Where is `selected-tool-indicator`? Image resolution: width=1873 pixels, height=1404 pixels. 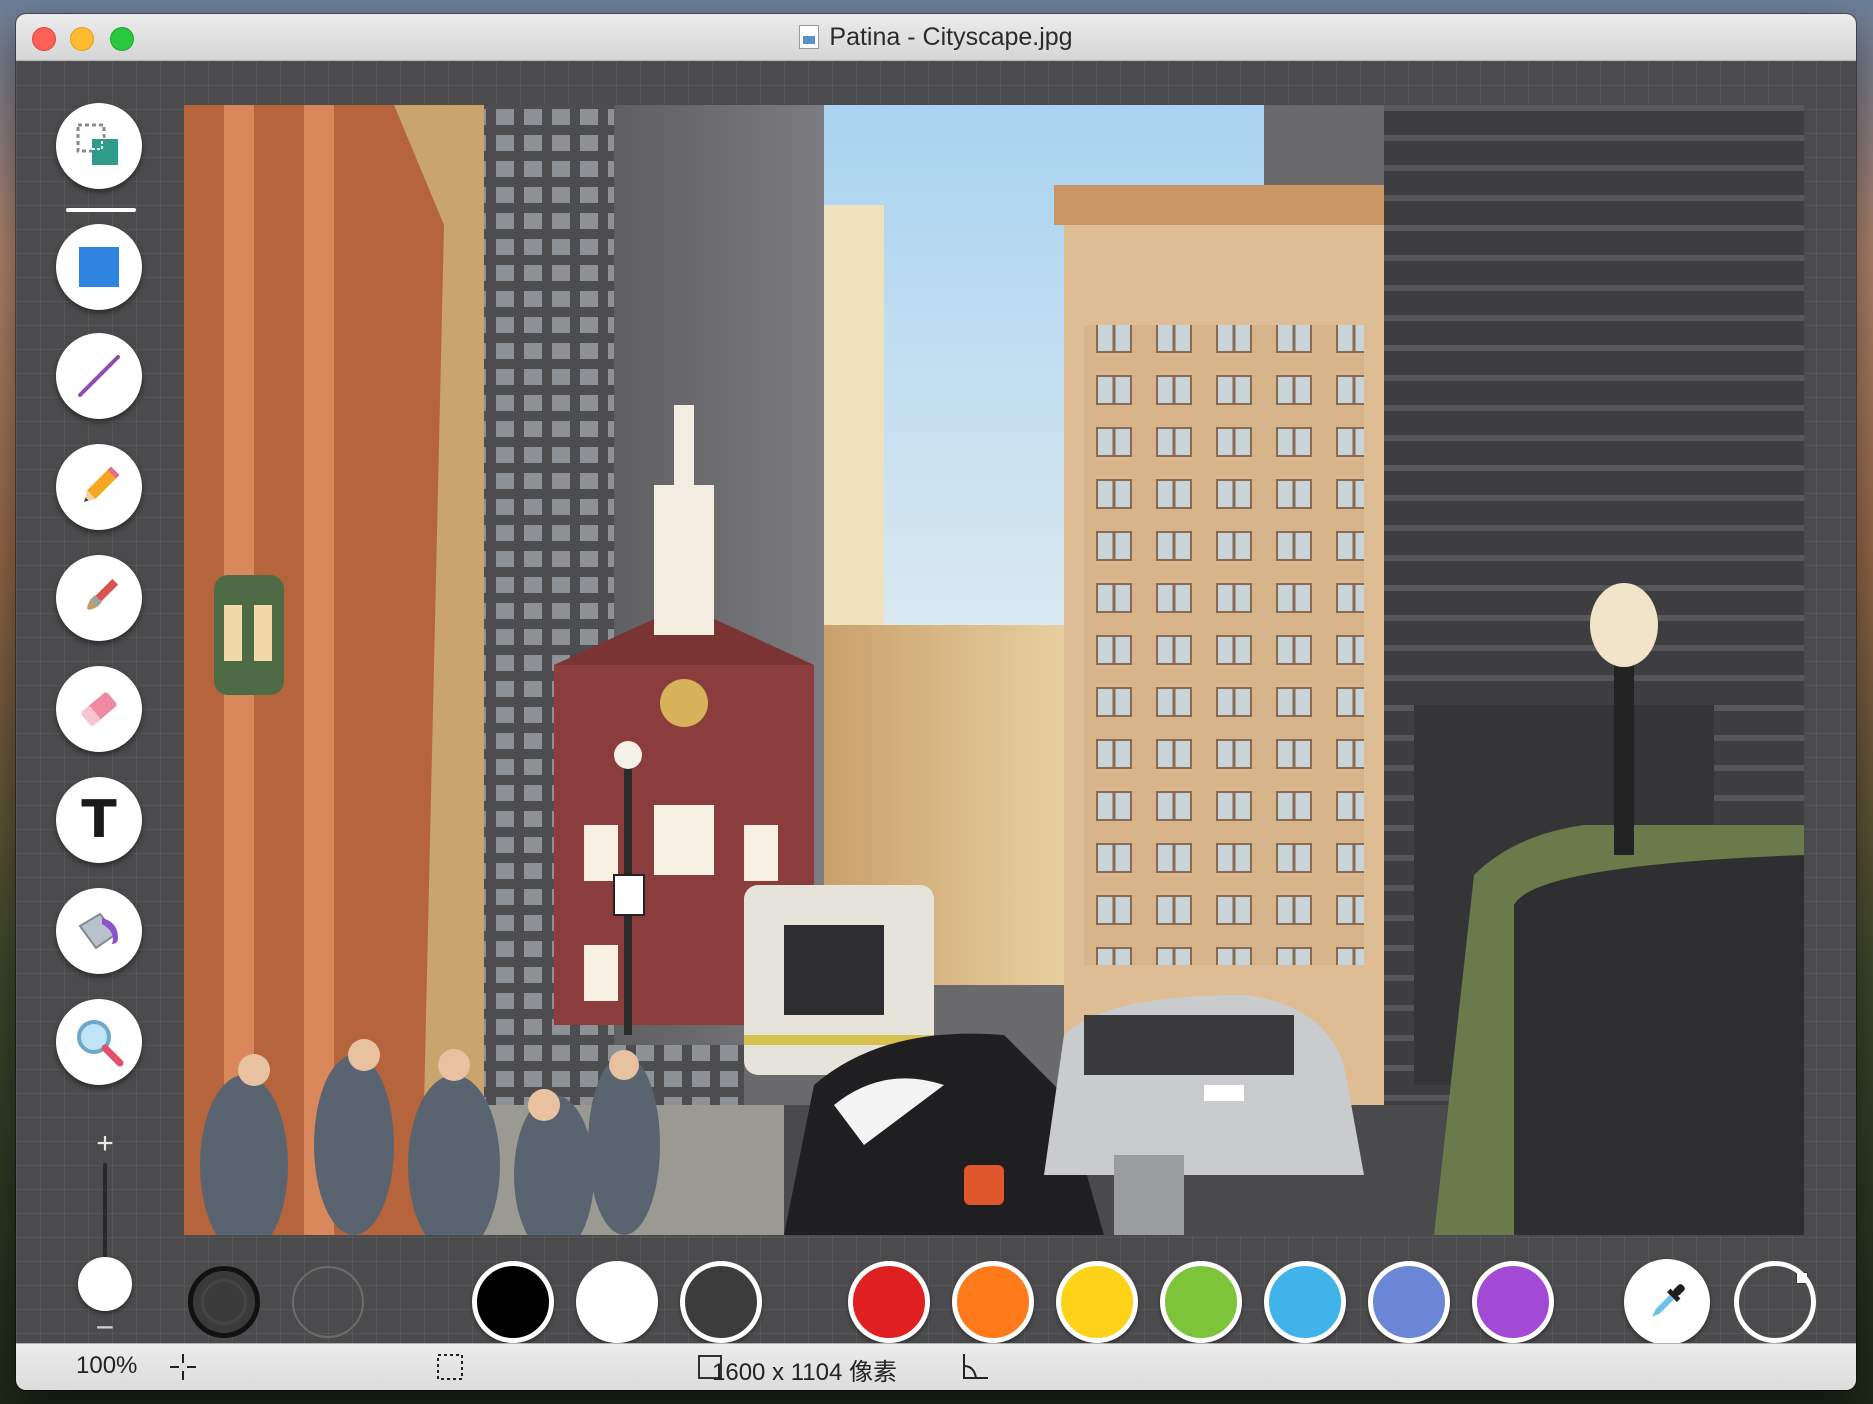
selected-tool-indicator is located at coordinates (101, 210).